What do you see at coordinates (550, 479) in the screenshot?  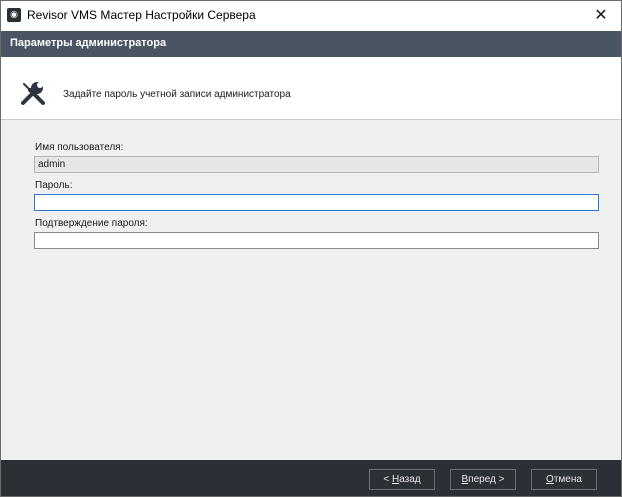 I see `cancel-accelerator: О` at bounding box center [550, 479].